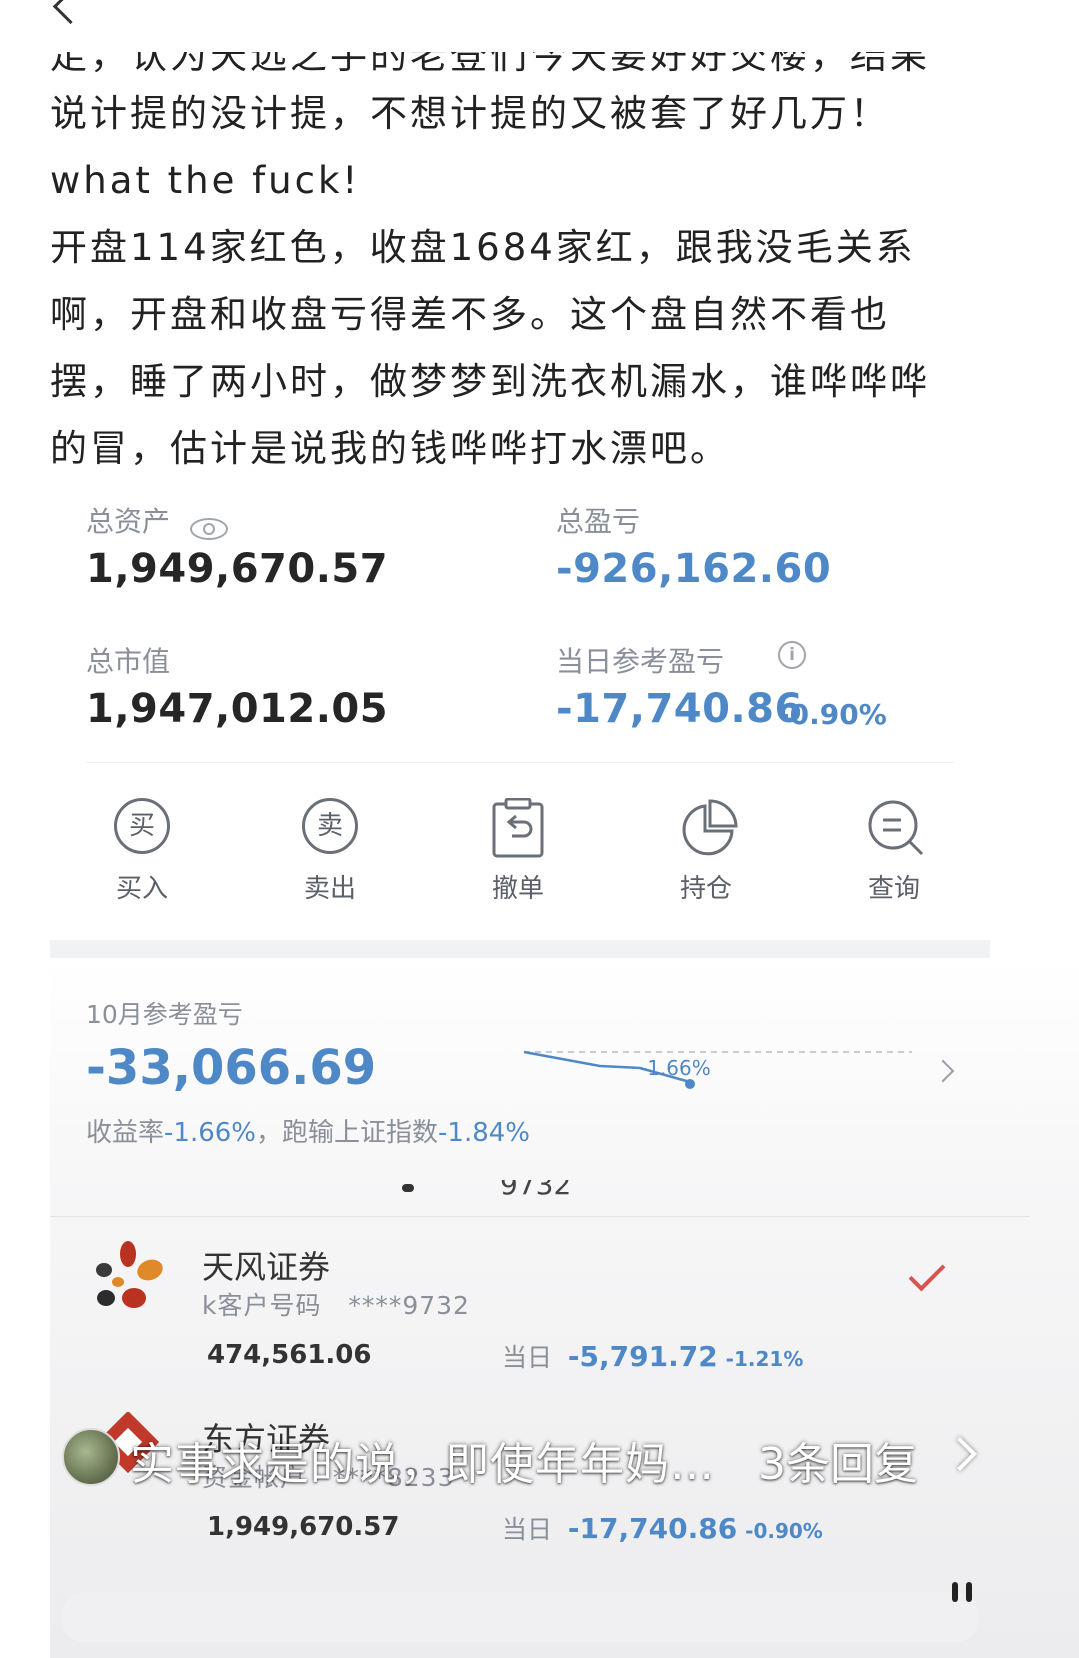 The image size is (1079, 1658). What do you see at coordinates (231, 1068) in the screenshot?
I see `monthly-pnl-value: -33,066.69` at bounding box center [231, 1068].